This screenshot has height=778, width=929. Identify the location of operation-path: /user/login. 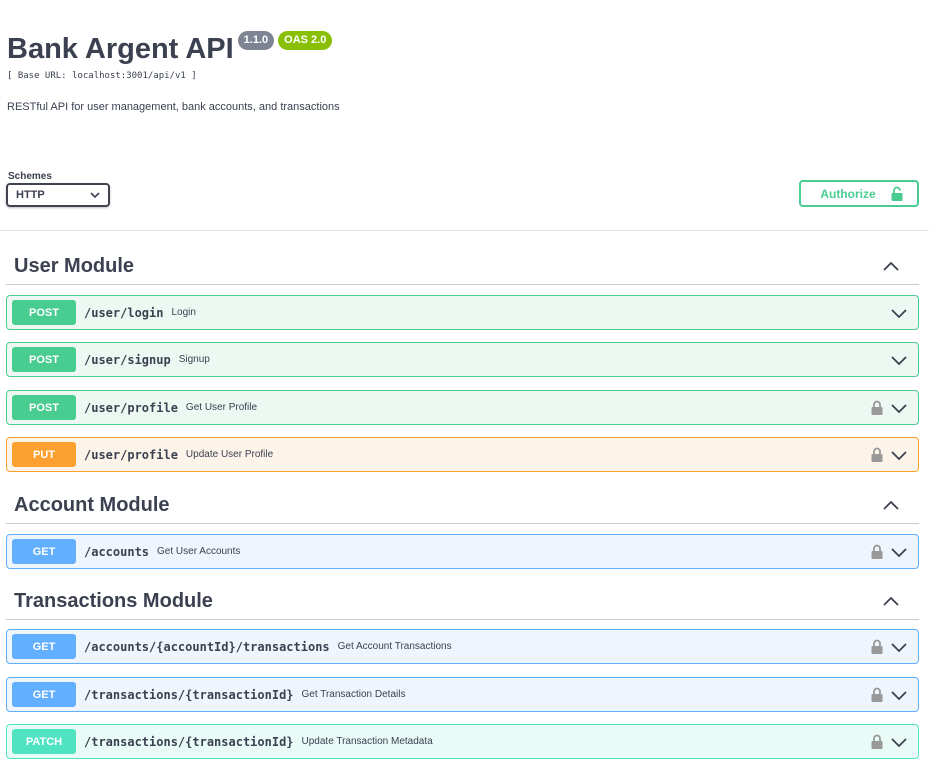
(124, 312).